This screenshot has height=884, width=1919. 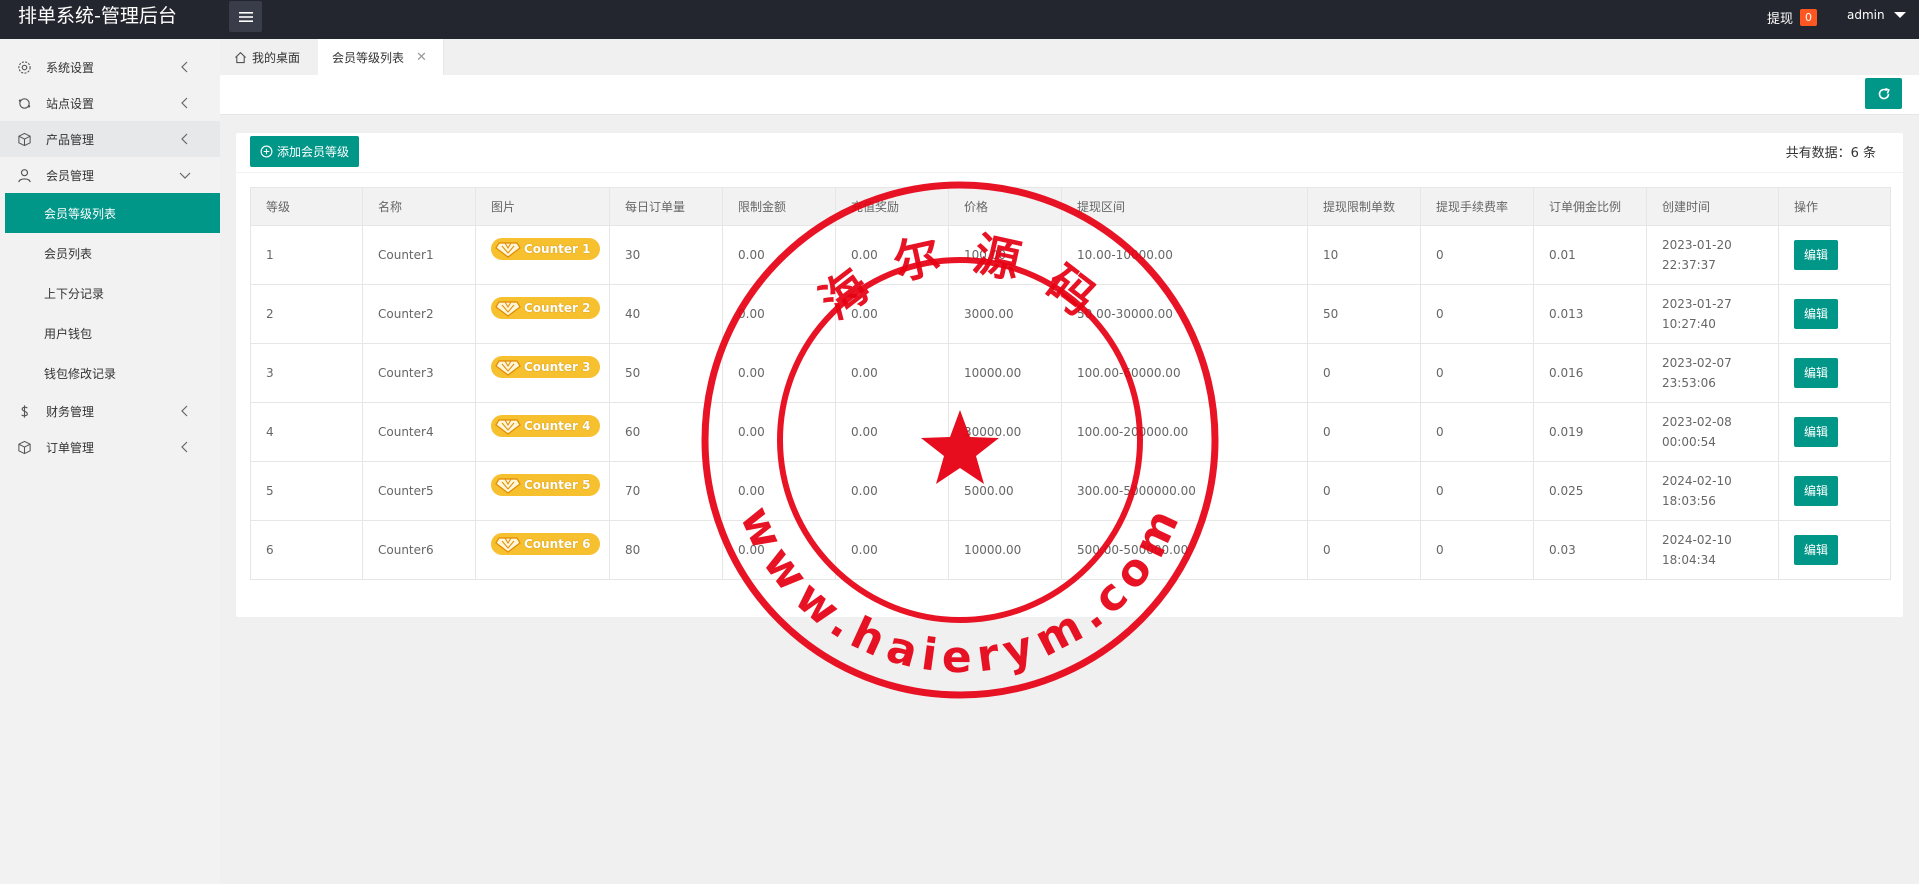 I want to click on refresh-button, so click(x=1883, y=93).